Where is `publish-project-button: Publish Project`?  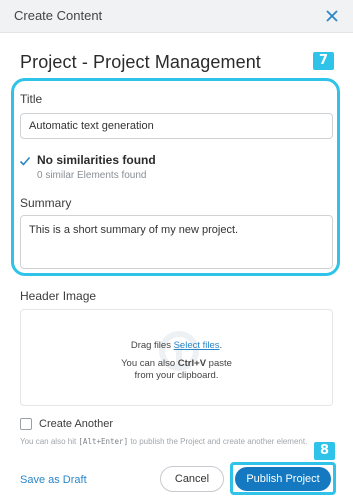 publish-project-button: Publish Project is located at coordinates (283, 479).